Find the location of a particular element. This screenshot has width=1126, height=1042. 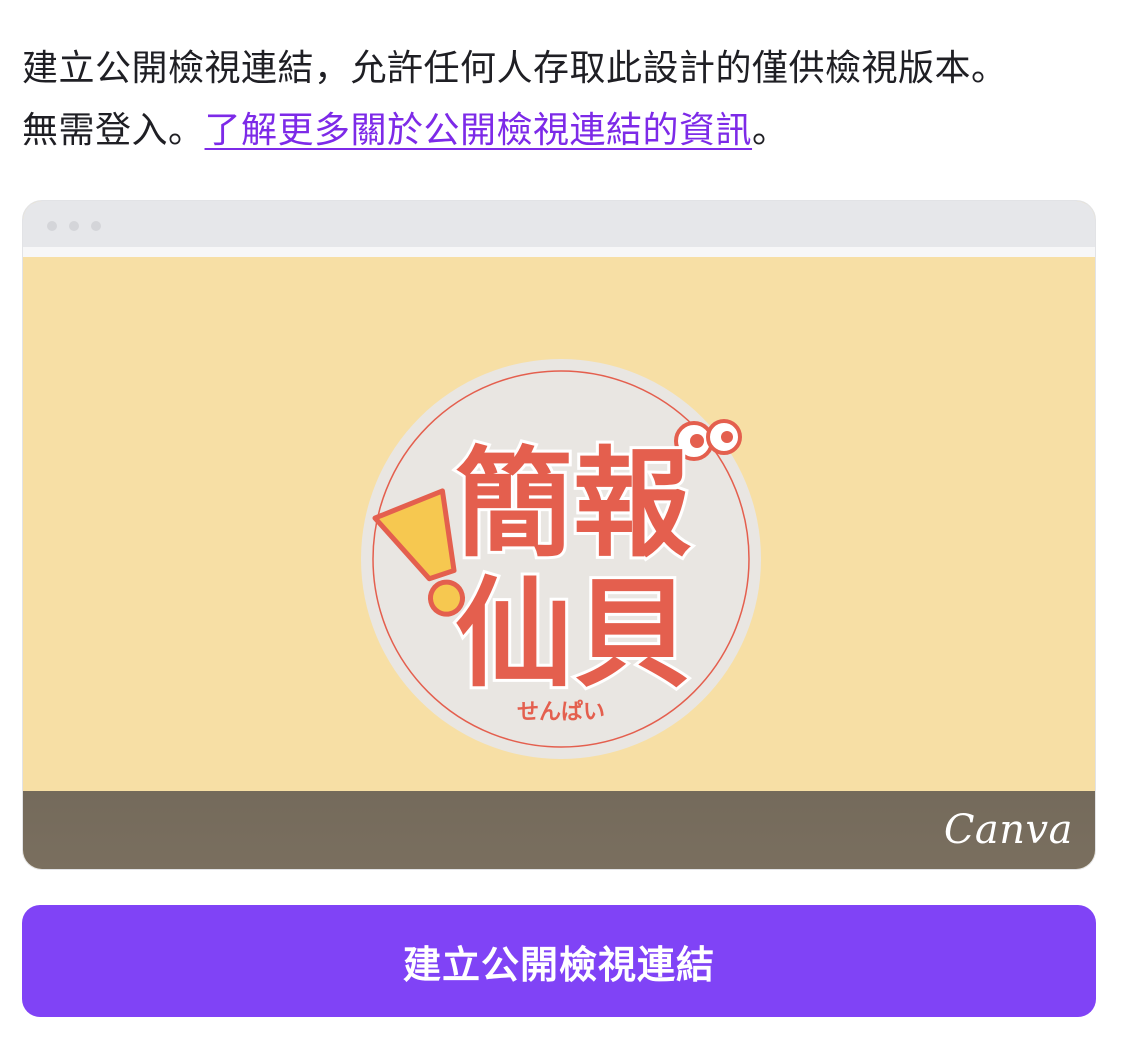

description-line-2-prefix: 無需登入。 is located at coordinates (113, 130).